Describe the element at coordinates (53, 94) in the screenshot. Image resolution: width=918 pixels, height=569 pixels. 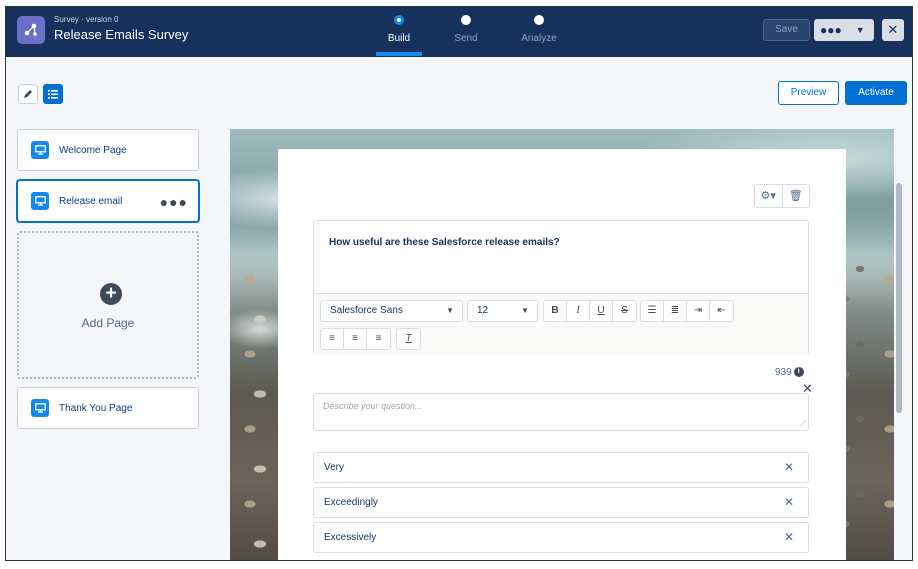
I see `list-icon` at that location.